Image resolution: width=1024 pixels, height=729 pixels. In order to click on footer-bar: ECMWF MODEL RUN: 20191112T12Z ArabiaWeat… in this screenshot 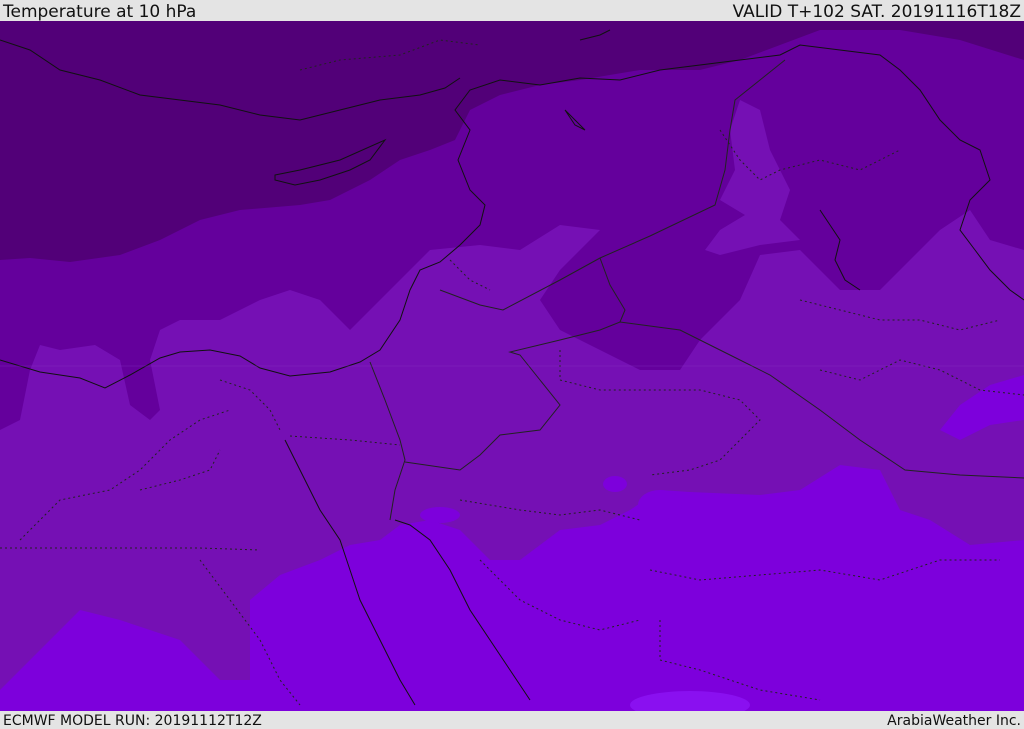, I will do `click(512, 720)`.